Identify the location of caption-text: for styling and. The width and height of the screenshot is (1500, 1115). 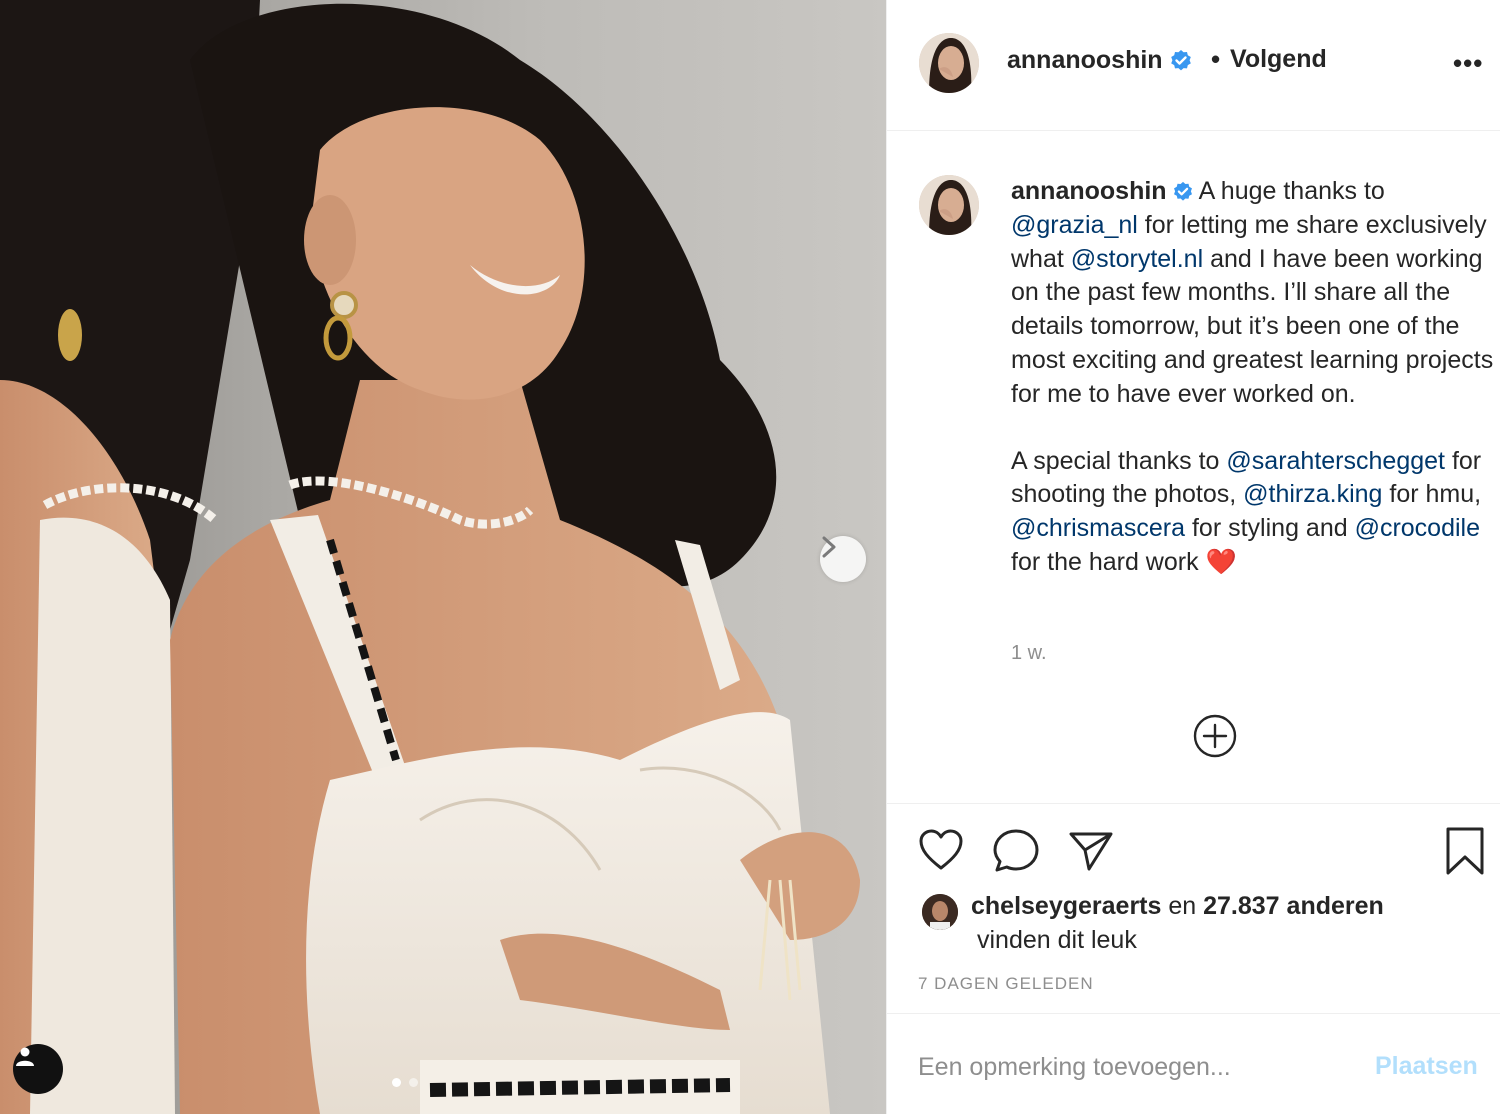
(1269, 528).